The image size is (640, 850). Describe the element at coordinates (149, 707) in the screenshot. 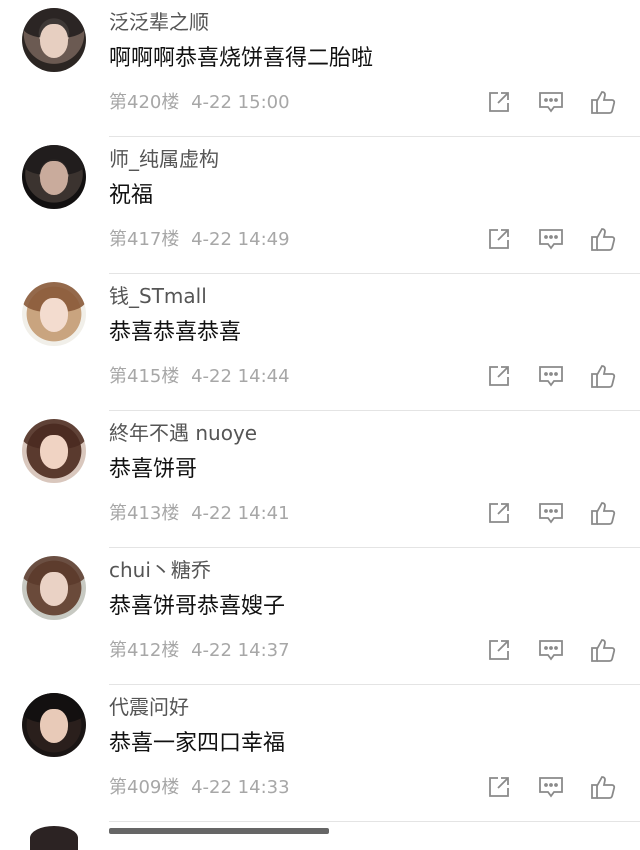

I see `username: 代震问好` at that location.